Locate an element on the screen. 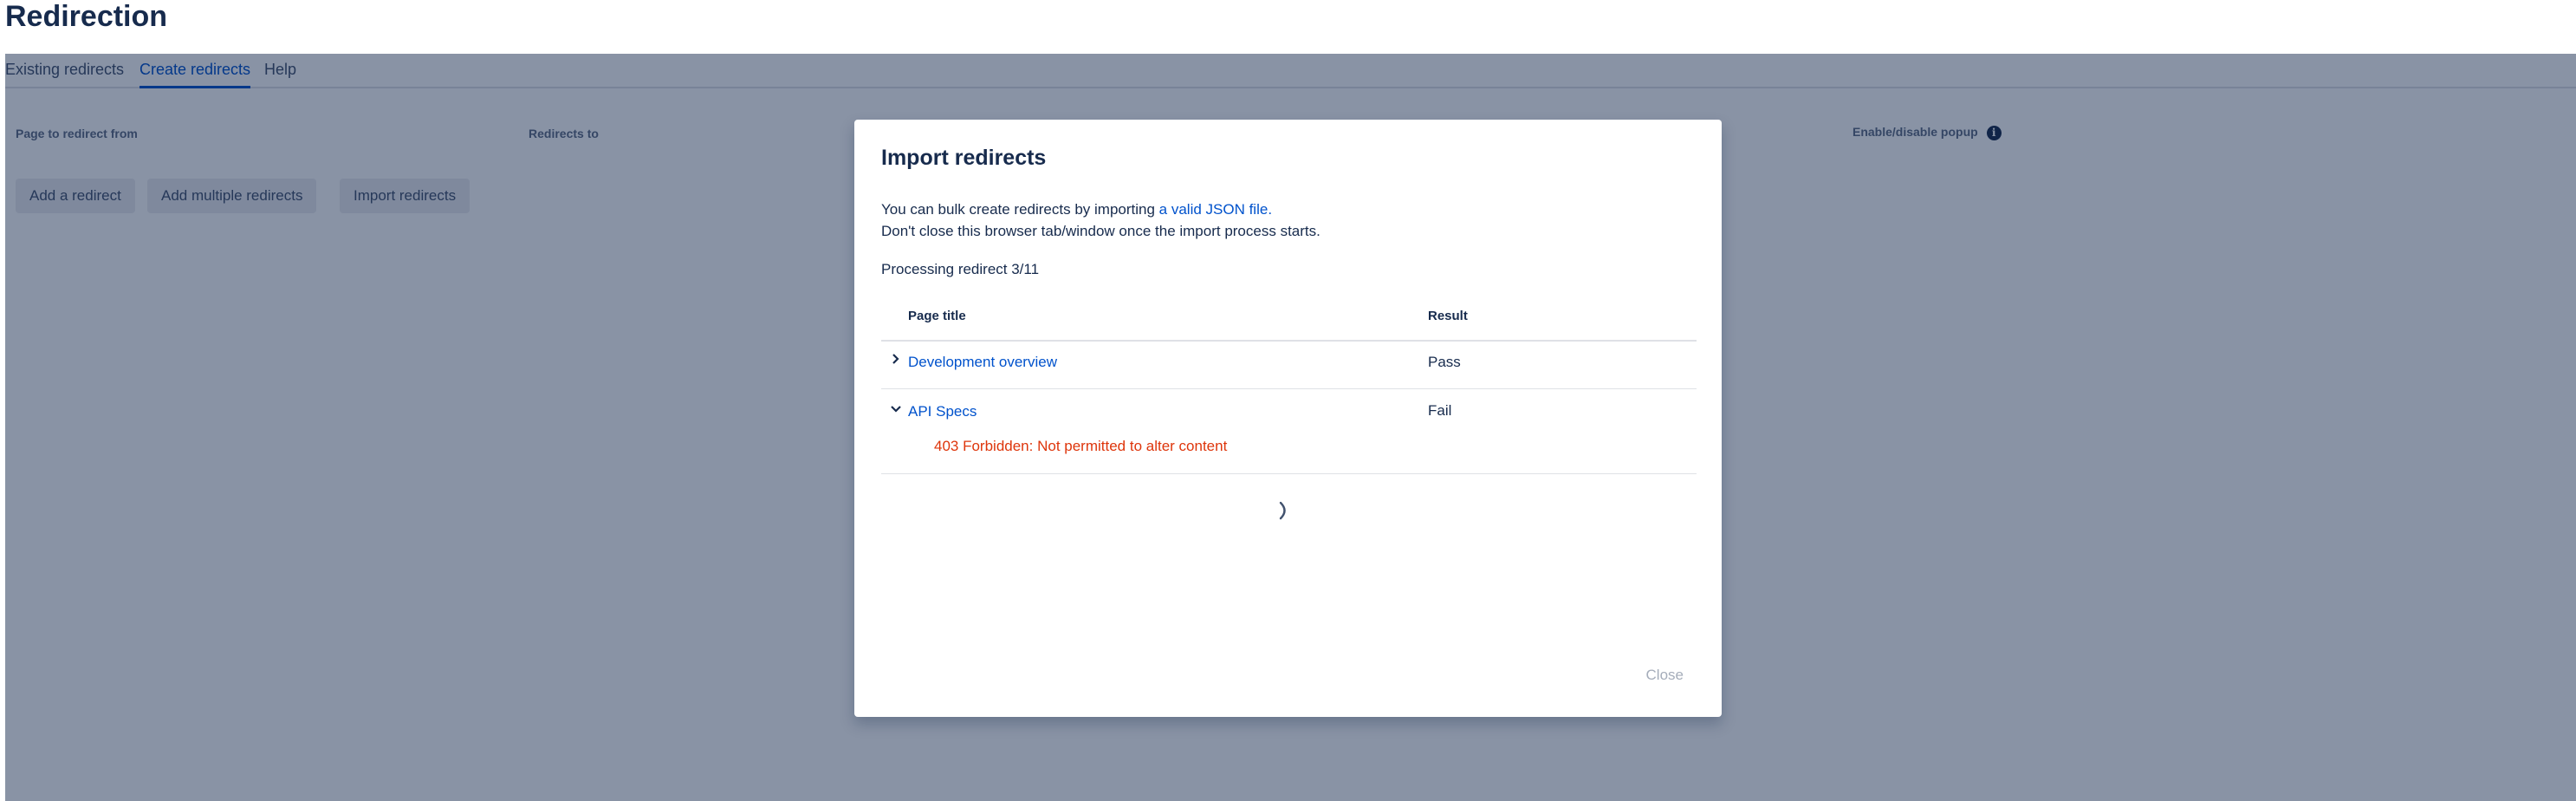 The height and width of the screenshot is (801, 2576). table-header-divider is located at coordinates (1289, 341).